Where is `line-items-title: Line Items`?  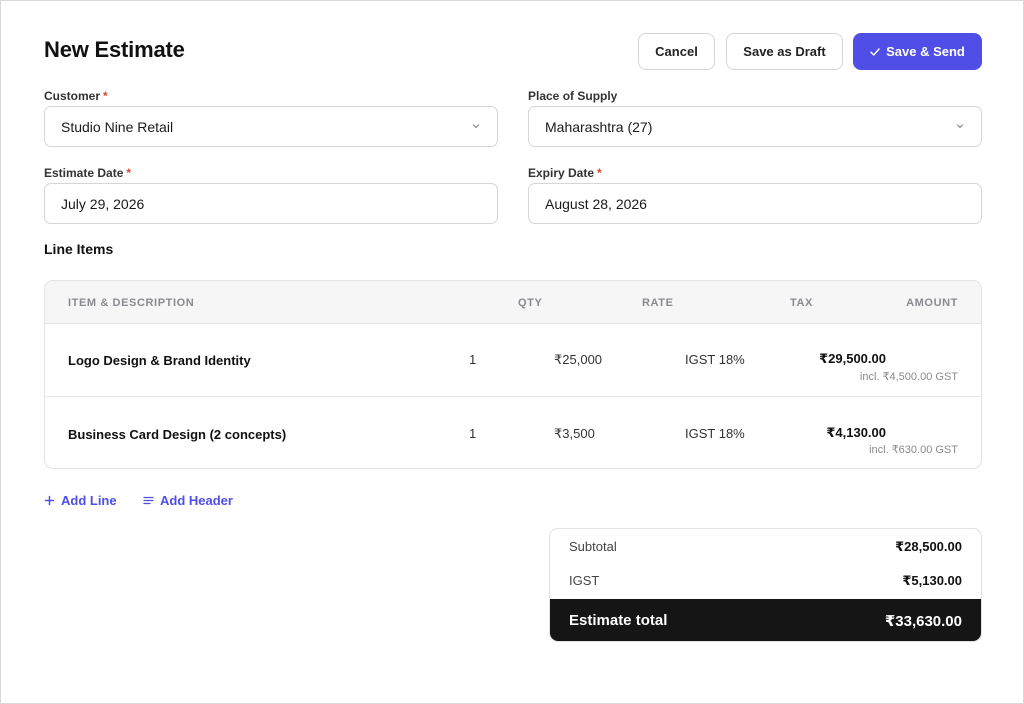
line-items-title: Line Items is located at coordinates (79, 249).